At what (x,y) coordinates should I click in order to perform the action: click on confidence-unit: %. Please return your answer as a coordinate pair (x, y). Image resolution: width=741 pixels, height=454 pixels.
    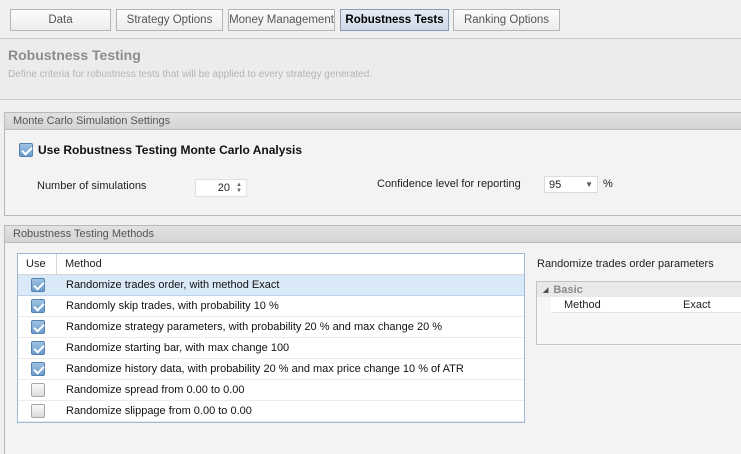
    Looking at the image, I should click on (608, 184).